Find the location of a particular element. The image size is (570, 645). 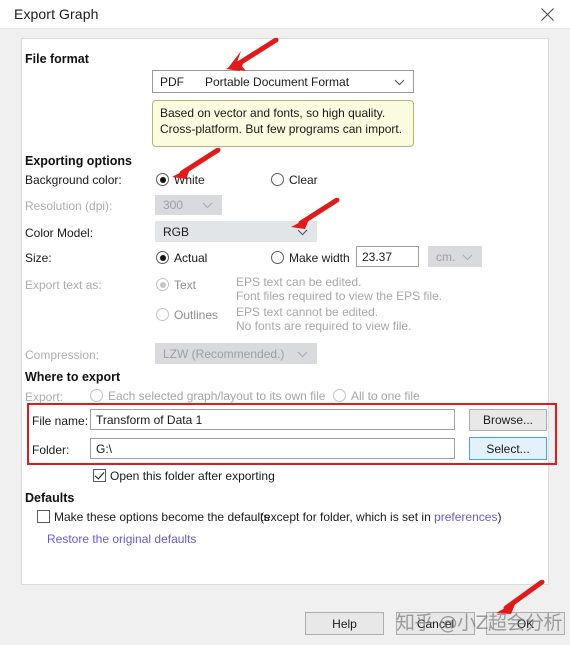

file-format-heading: File format is located at coordinates (57, 59).